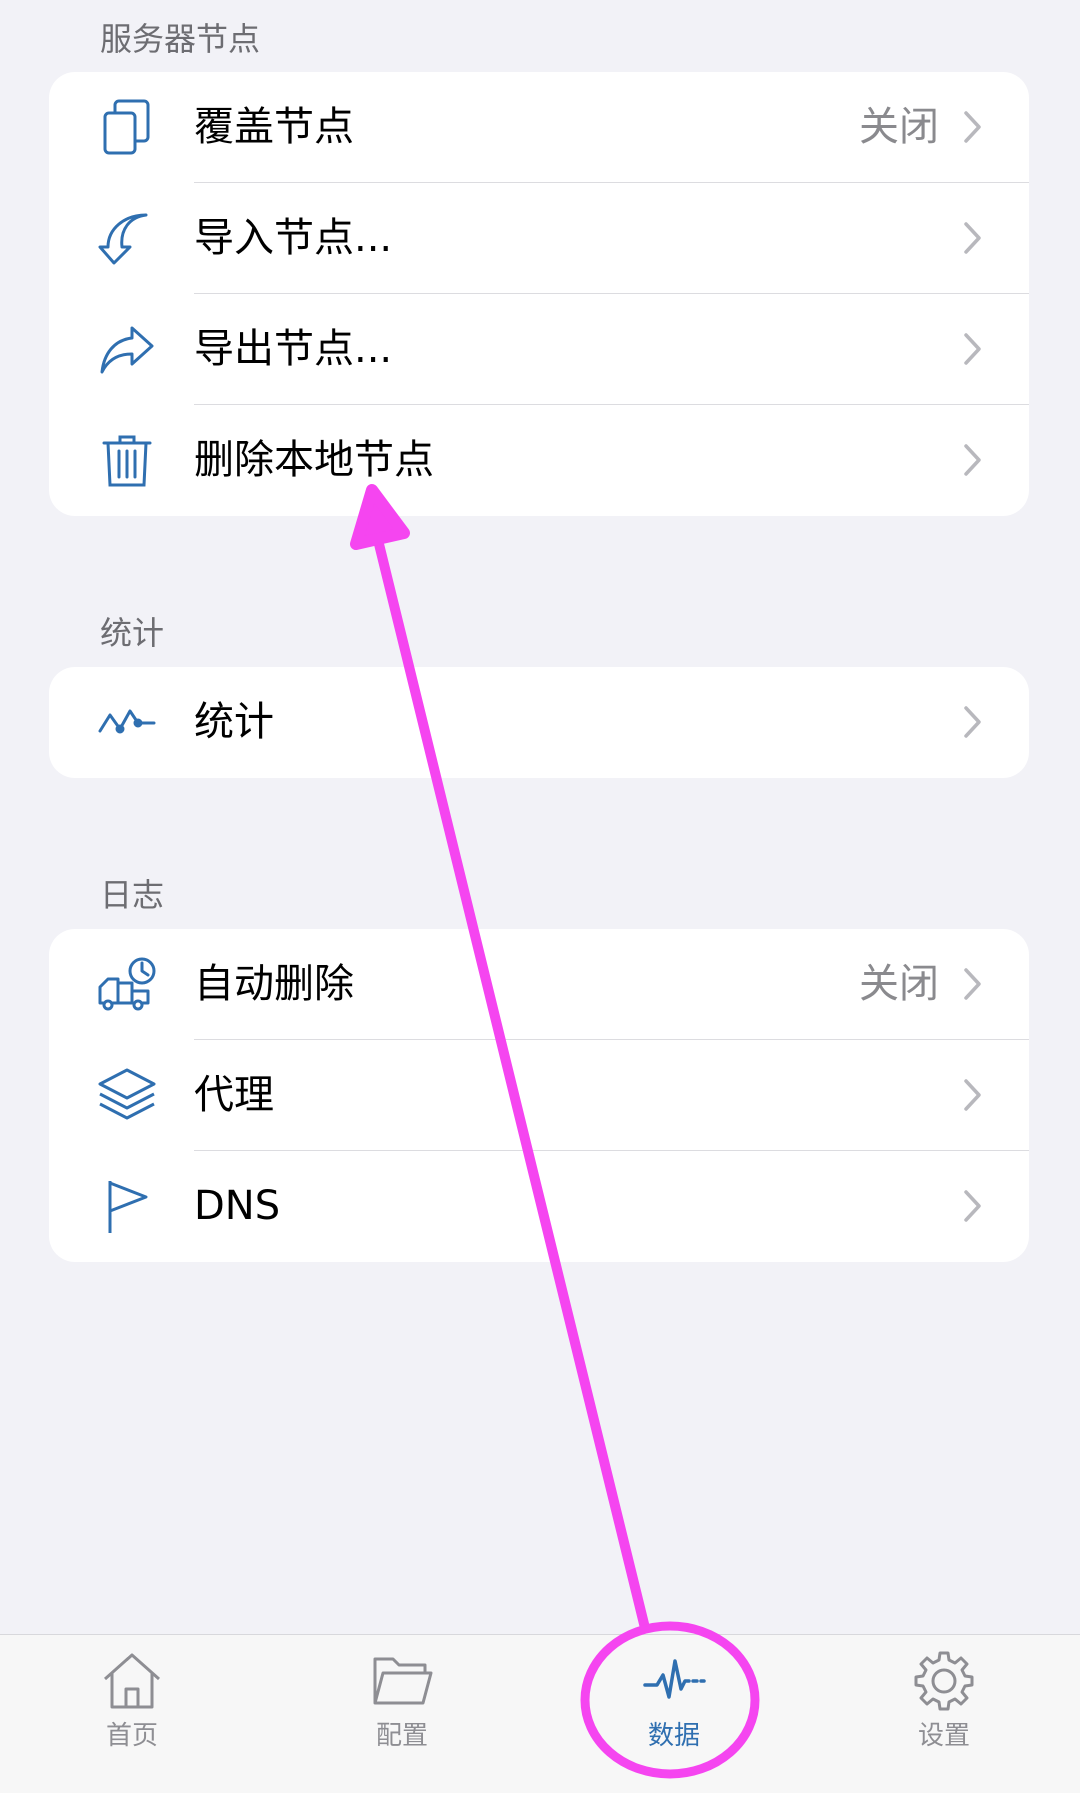  What do you see at coordinates (274, 127) in the screenshot?
I see `row-label: 覆盖节点` at bounding box center [274, 127].